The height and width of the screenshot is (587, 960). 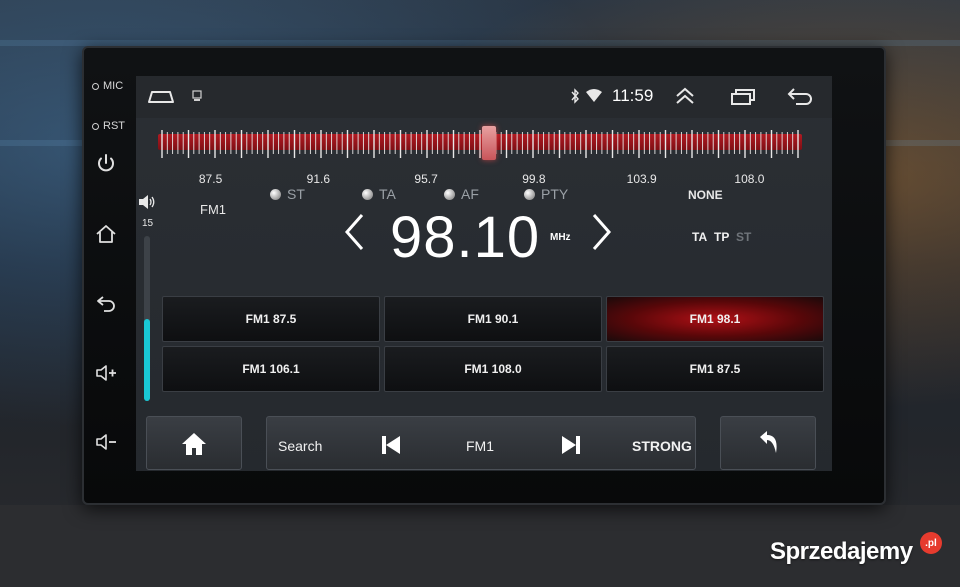 What do you see at coordinates (575, 96) in the screenshot?
I see `bluetooth-icon` at bounding box center [575, 96].